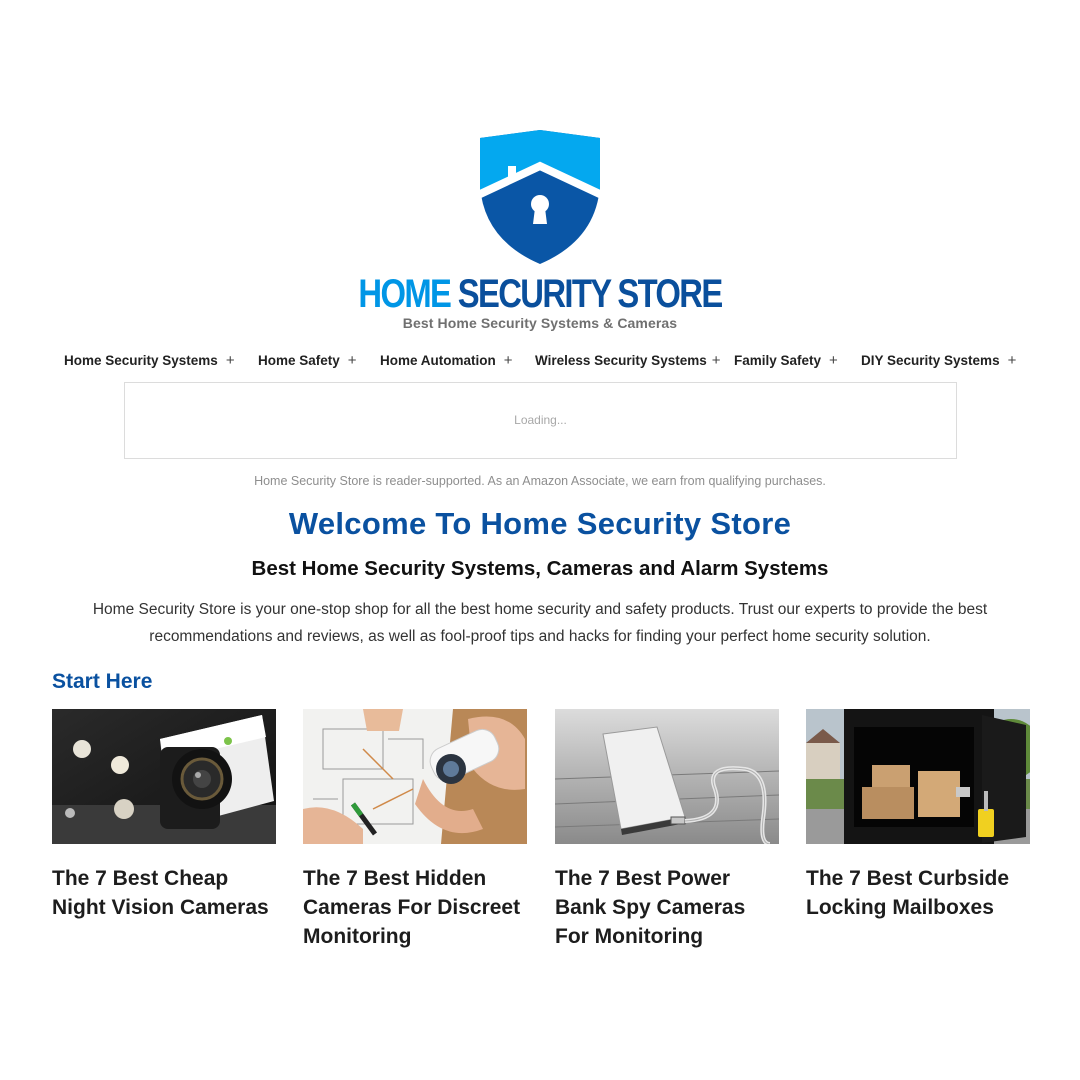 The height and width of the screenshot is (1080, 1080). Describe the element at coordinates (438, 360) in the screenshot. I see `nav-item-label: Home Automation` at that location.